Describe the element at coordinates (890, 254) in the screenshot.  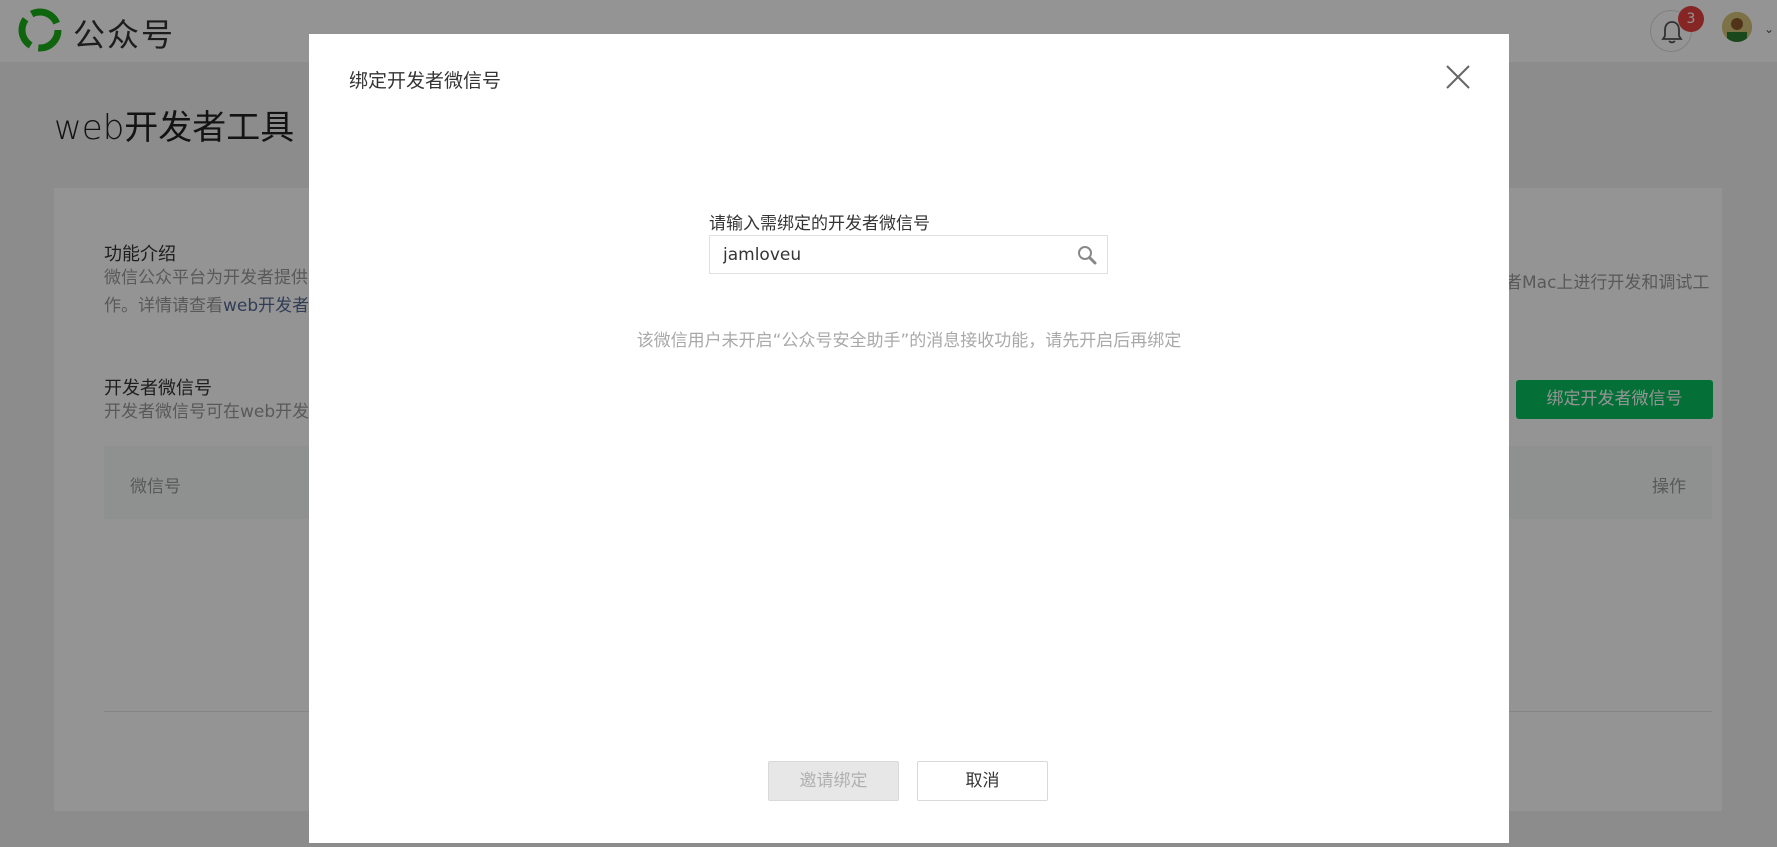
I see `wechat-id-input` at that location.